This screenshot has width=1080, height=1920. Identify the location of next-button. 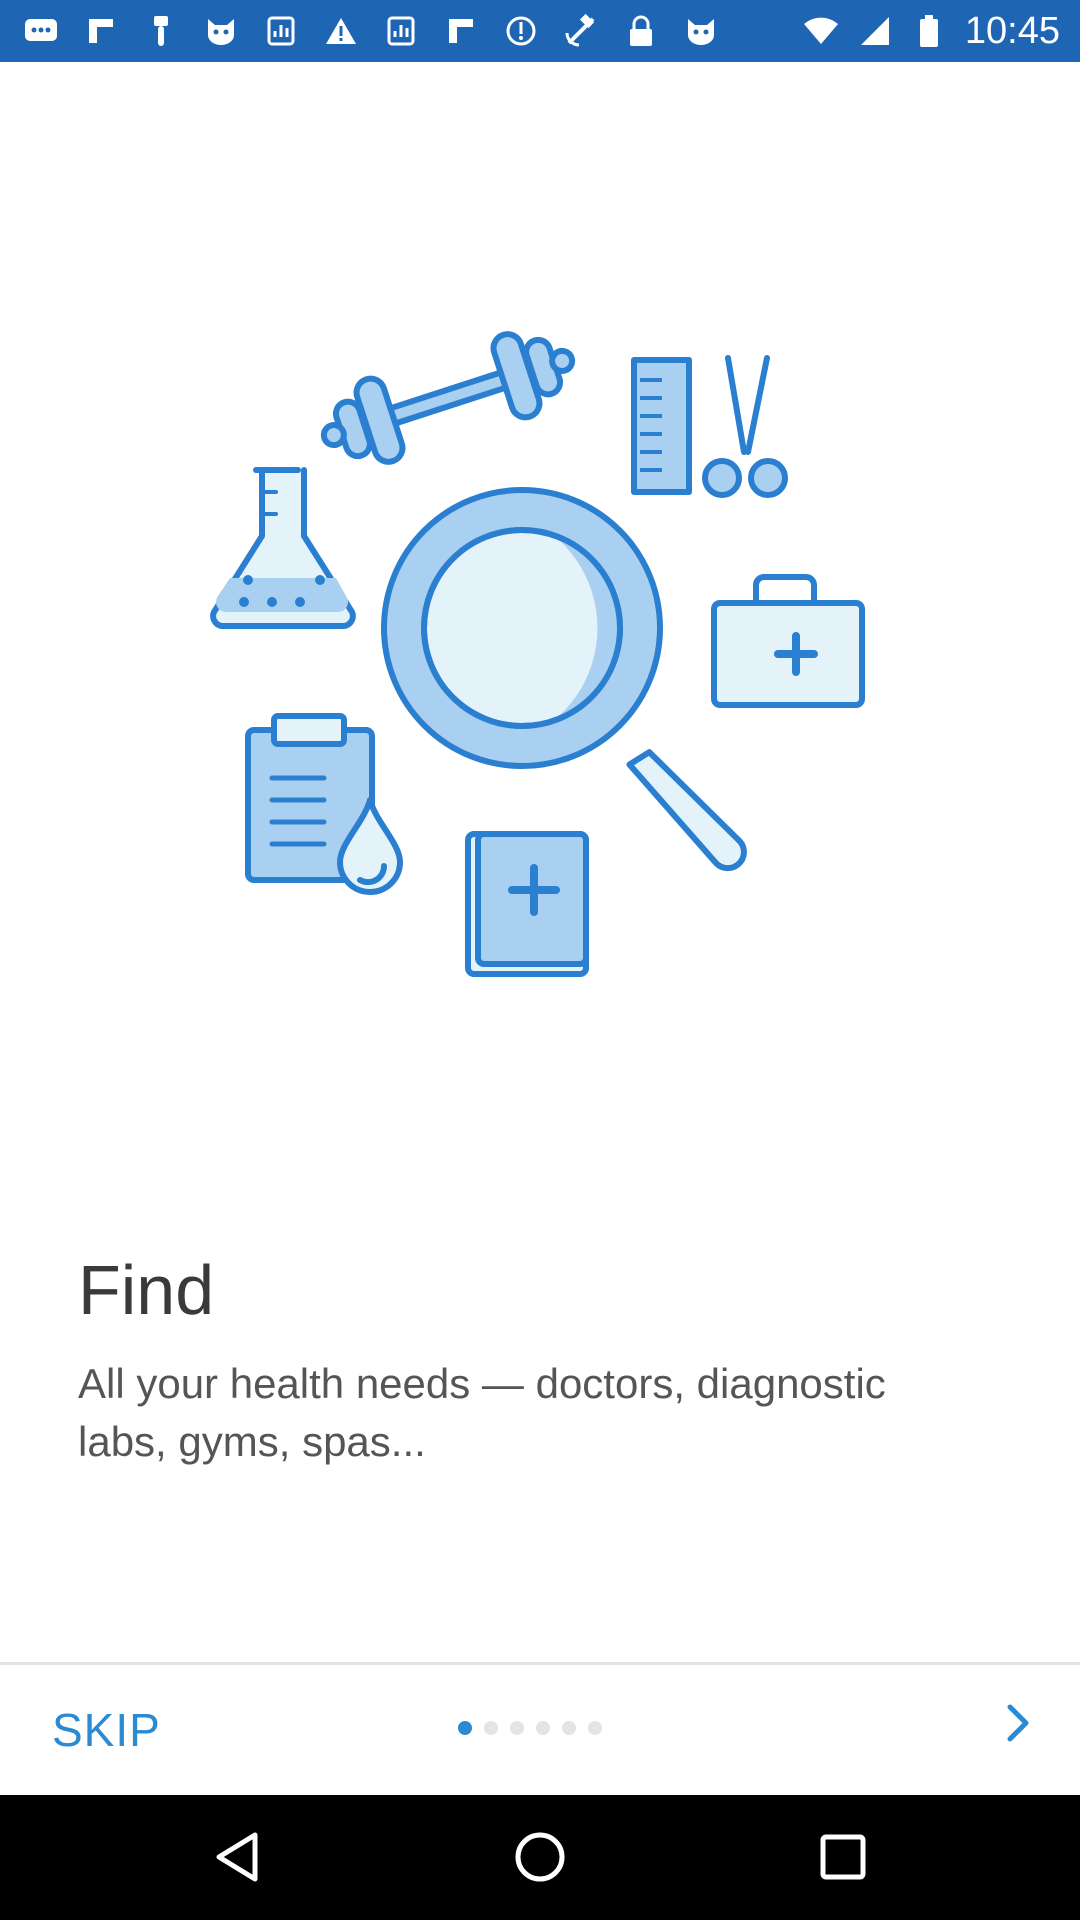
(1018, 1723).